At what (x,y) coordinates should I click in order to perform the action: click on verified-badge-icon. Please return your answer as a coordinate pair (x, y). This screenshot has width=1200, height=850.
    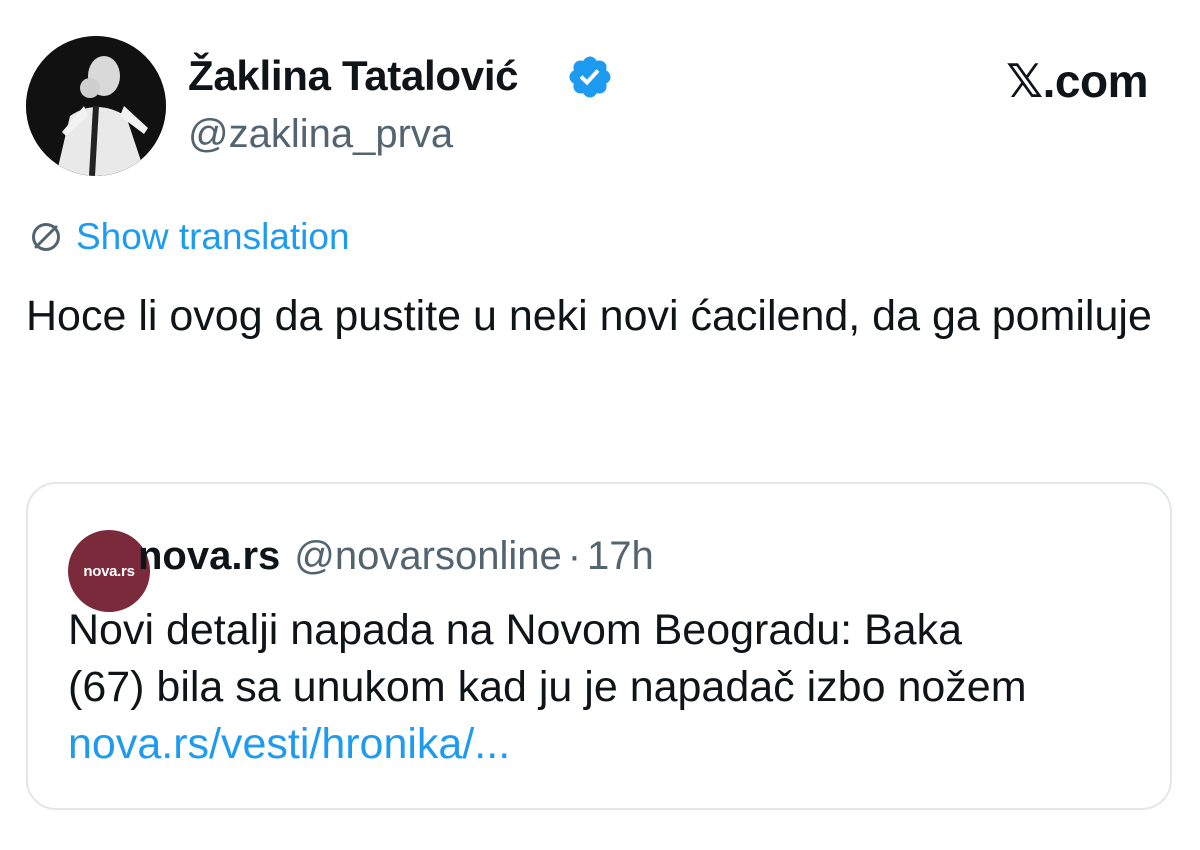
    Looking at the image, I should click on (590, 77).